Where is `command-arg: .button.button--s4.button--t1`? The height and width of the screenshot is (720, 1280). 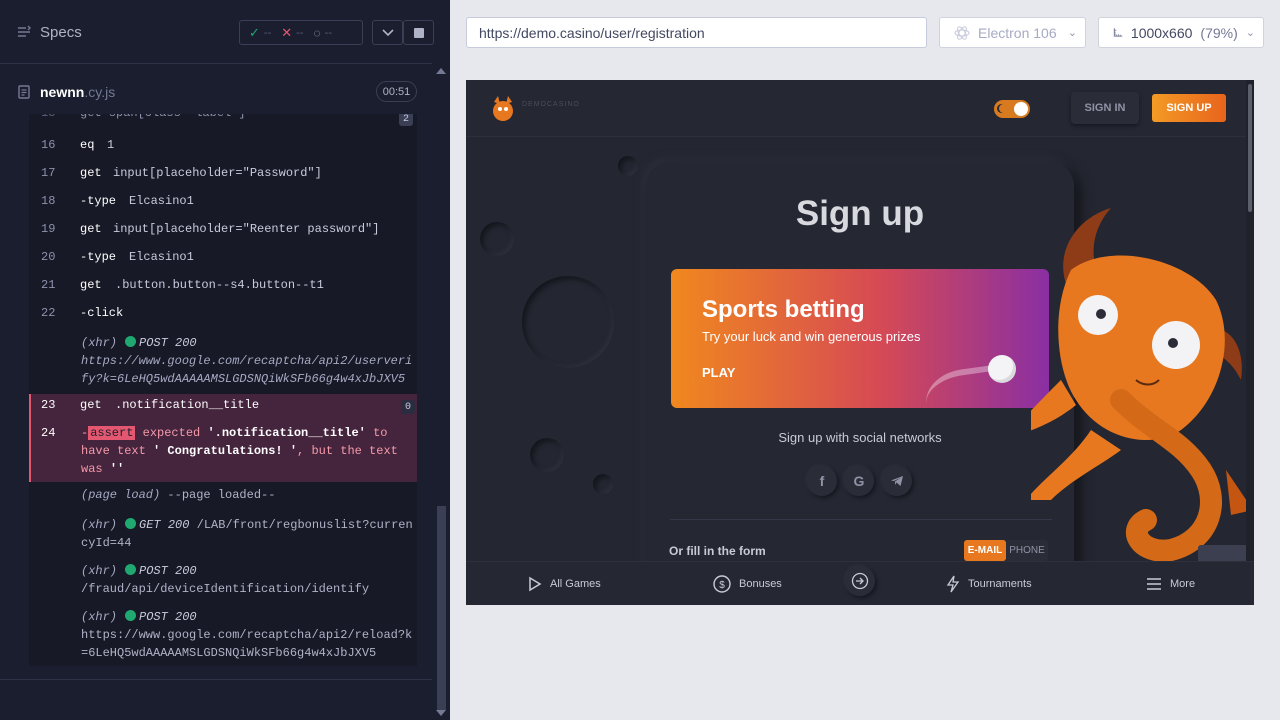 command-arg: .button.button--s4.button--t1 is located at coordinates (219, 285).